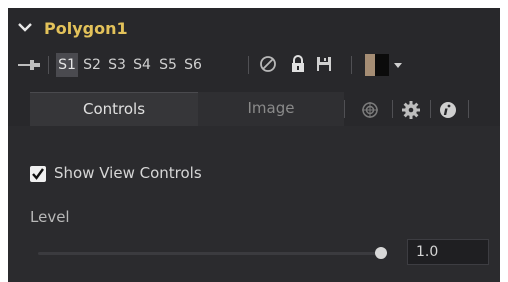 This screenshot has height=282, width=508. I want to click on checkmark-icon, so click(38, 174).